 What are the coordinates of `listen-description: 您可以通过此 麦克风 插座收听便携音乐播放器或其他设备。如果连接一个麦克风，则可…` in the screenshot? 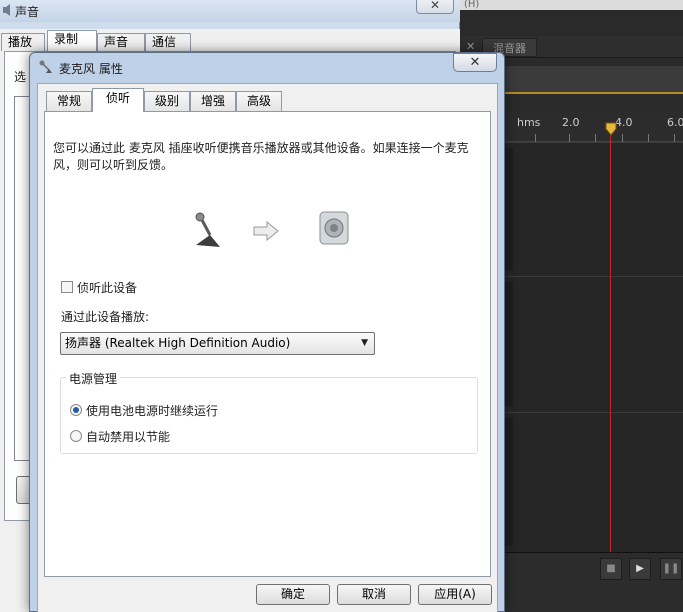 It's located at (261, 156).